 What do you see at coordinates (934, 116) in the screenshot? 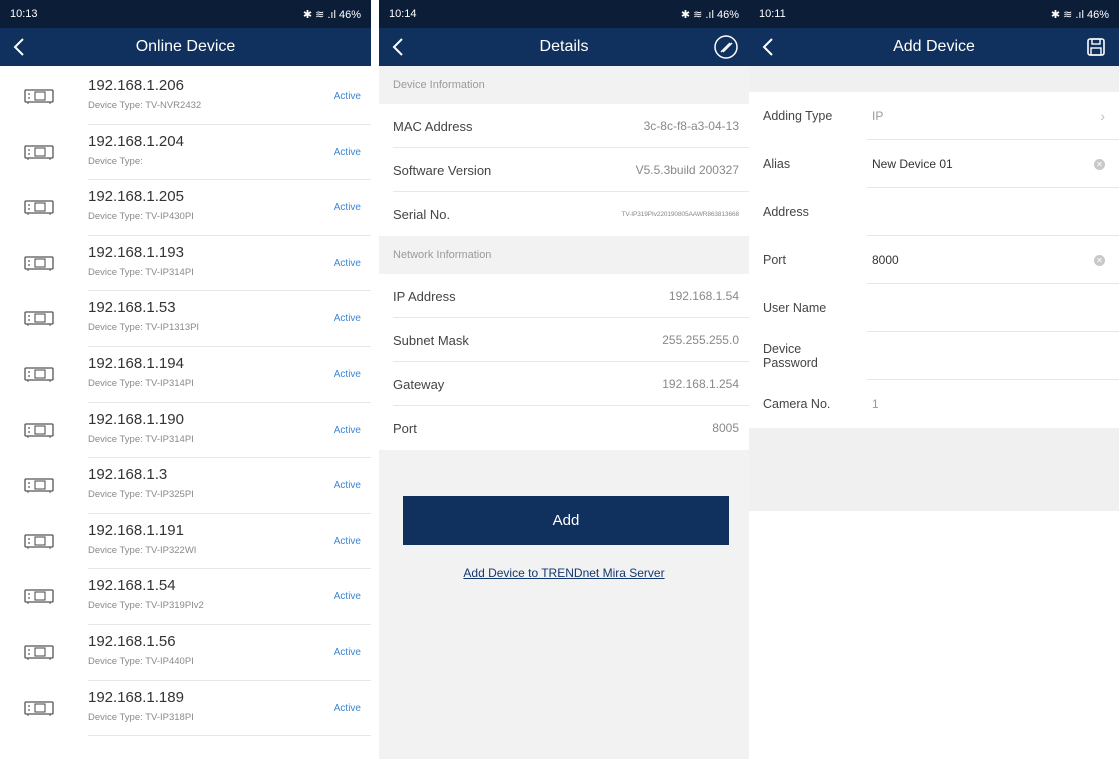
I see `adding-type-row: Adding Type IP ›` at bounding box center [934, 116].